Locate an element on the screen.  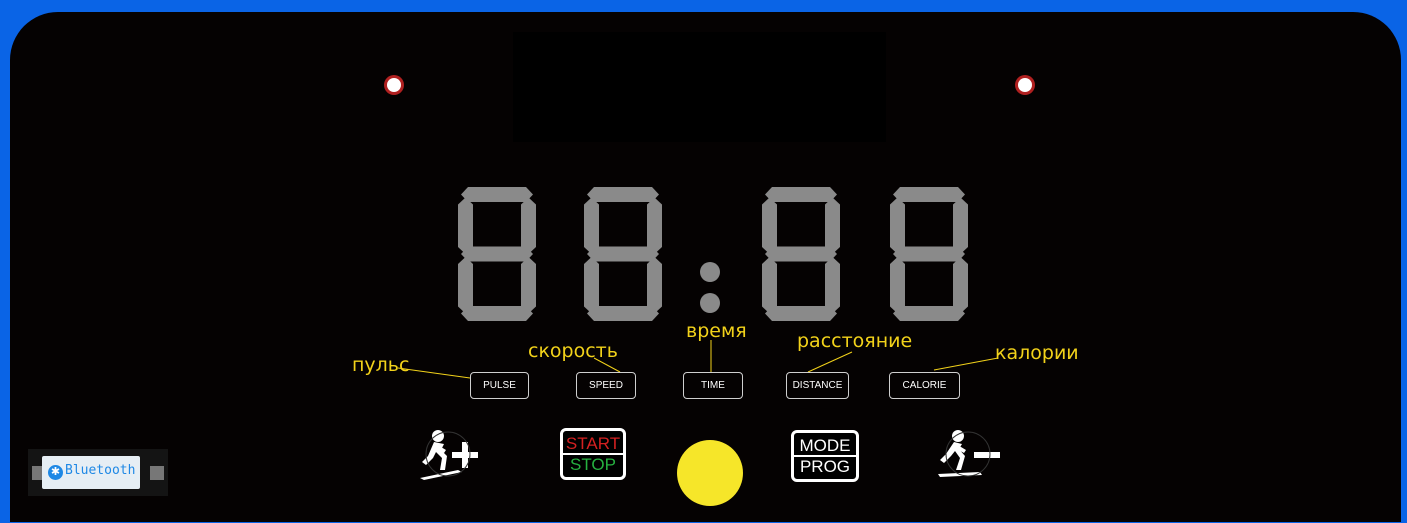
start-stop-button: START STOP is located at coordinates (593, 454).